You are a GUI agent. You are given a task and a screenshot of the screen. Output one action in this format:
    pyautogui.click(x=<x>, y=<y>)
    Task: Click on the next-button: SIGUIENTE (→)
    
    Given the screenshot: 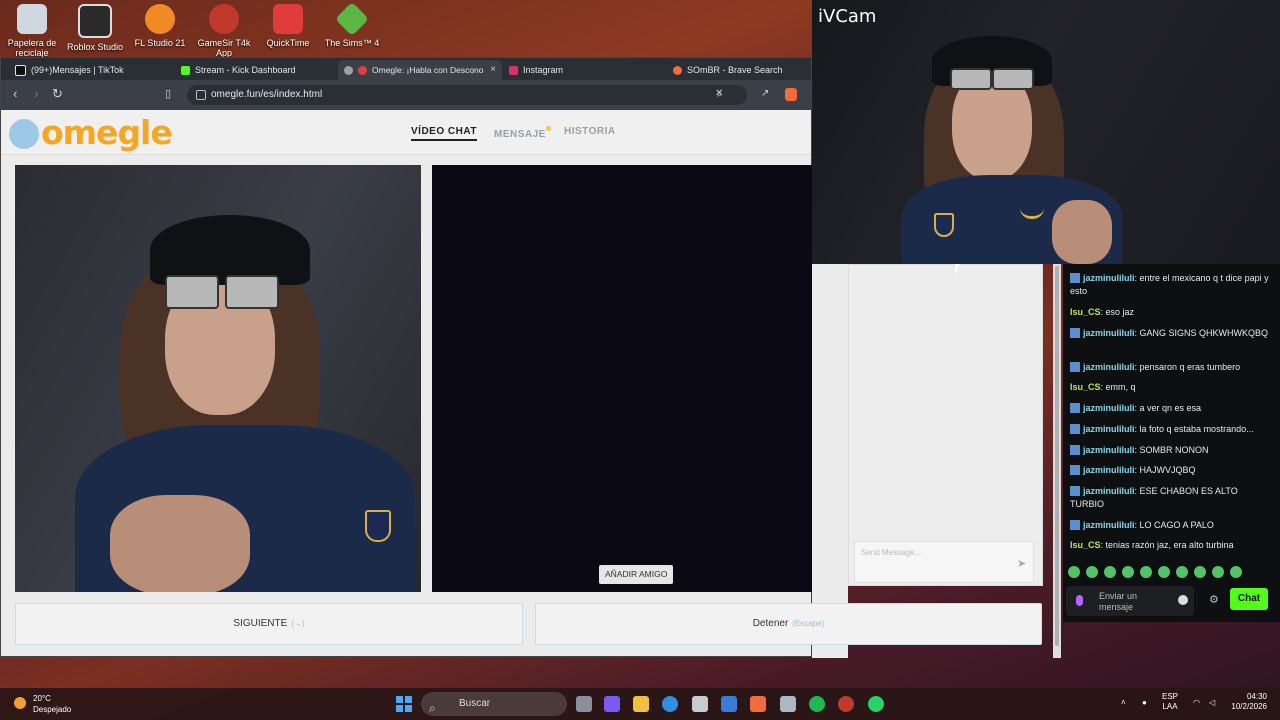 What is the action you would take?
    pyautogui.click(x=269, y=624)
    